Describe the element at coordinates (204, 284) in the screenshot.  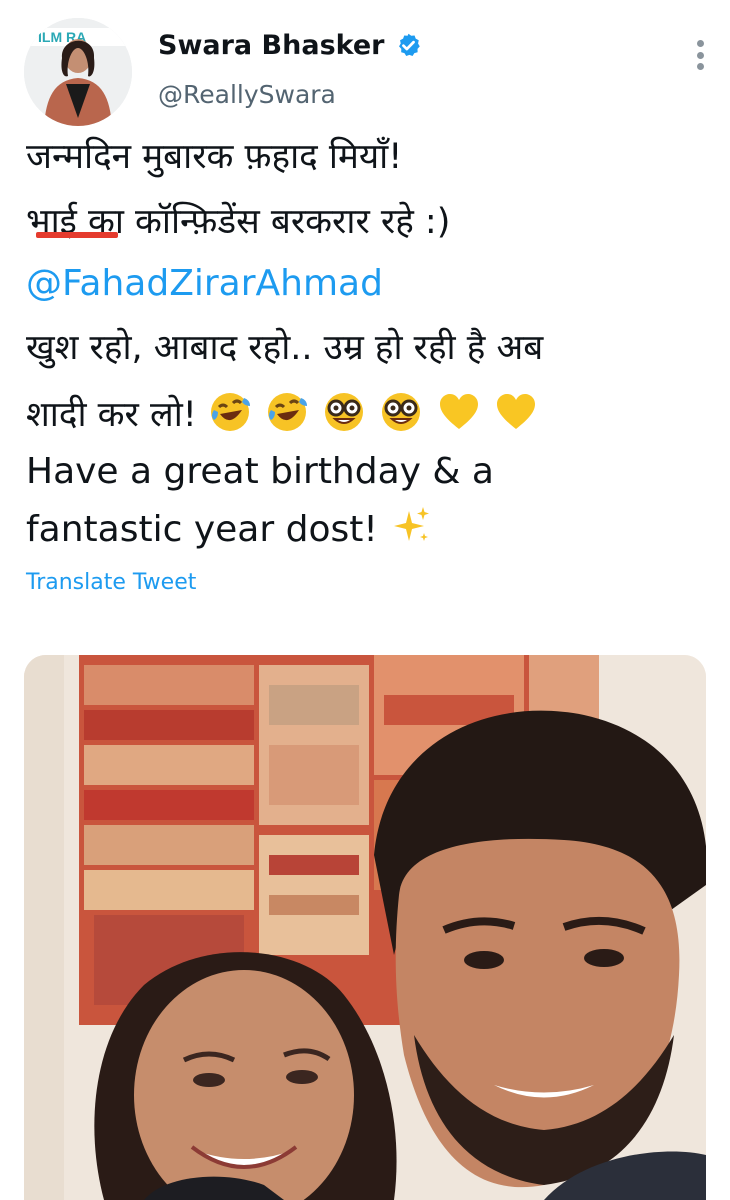
I see `mention-link: @FahadZirarAhmad` at that location.